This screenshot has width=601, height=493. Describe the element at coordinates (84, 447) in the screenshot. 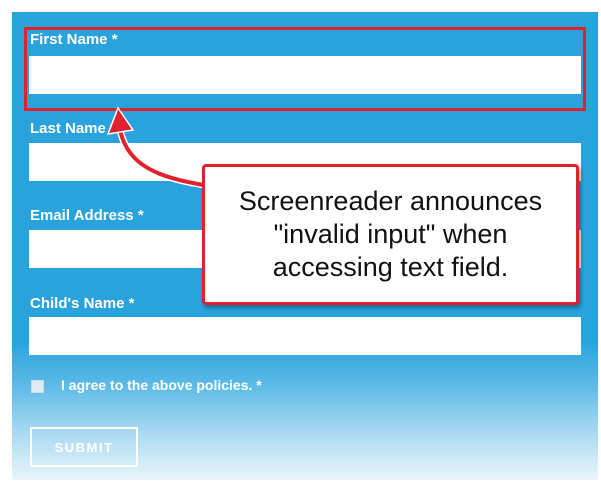

I see `submit-button: SUBMIT` at that location.